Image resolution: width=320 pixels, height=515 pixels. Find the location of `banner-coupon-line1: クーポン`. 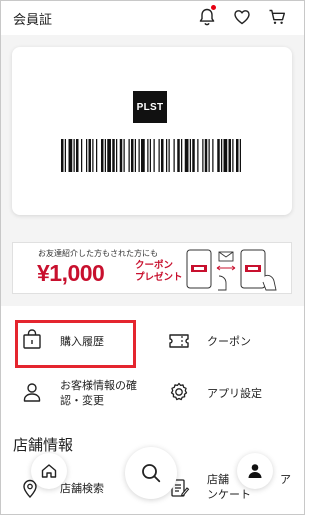

banner-coupon-line1: クーポン is located at coordinates (154, 265).